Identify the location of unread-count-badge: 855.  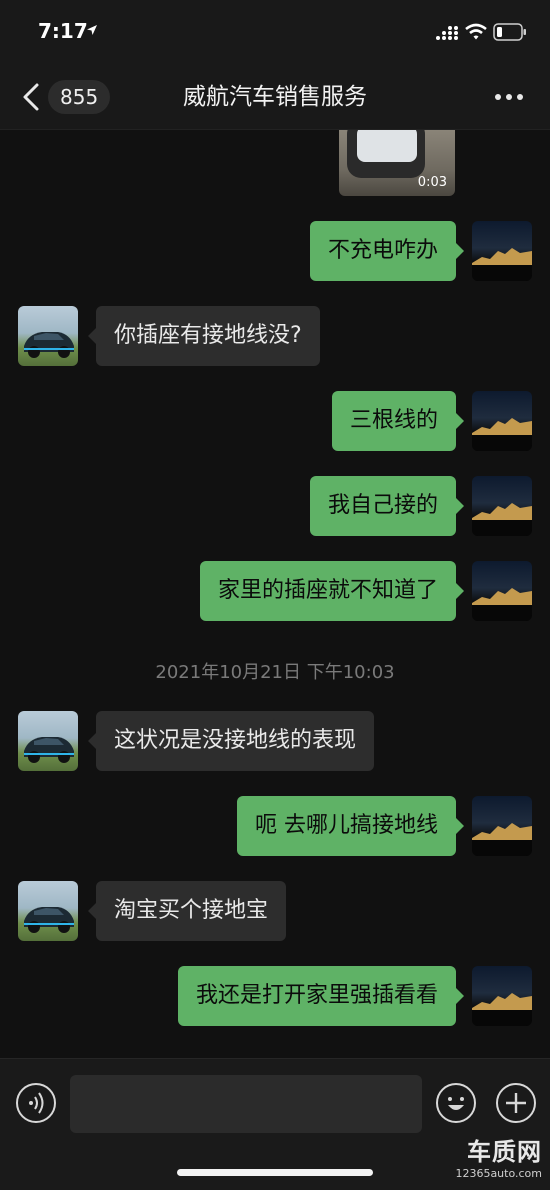
(79, 97).